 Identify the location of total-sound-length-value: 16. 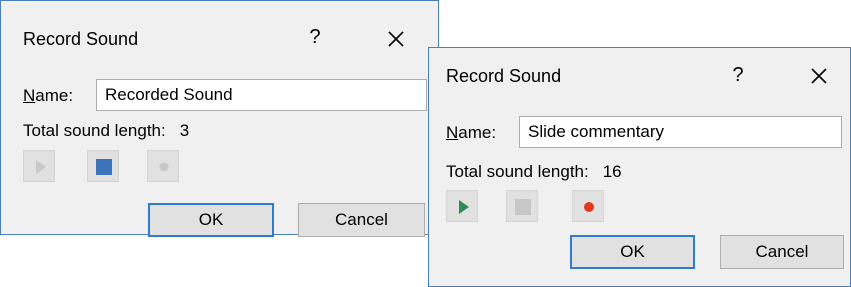
(612, 171).